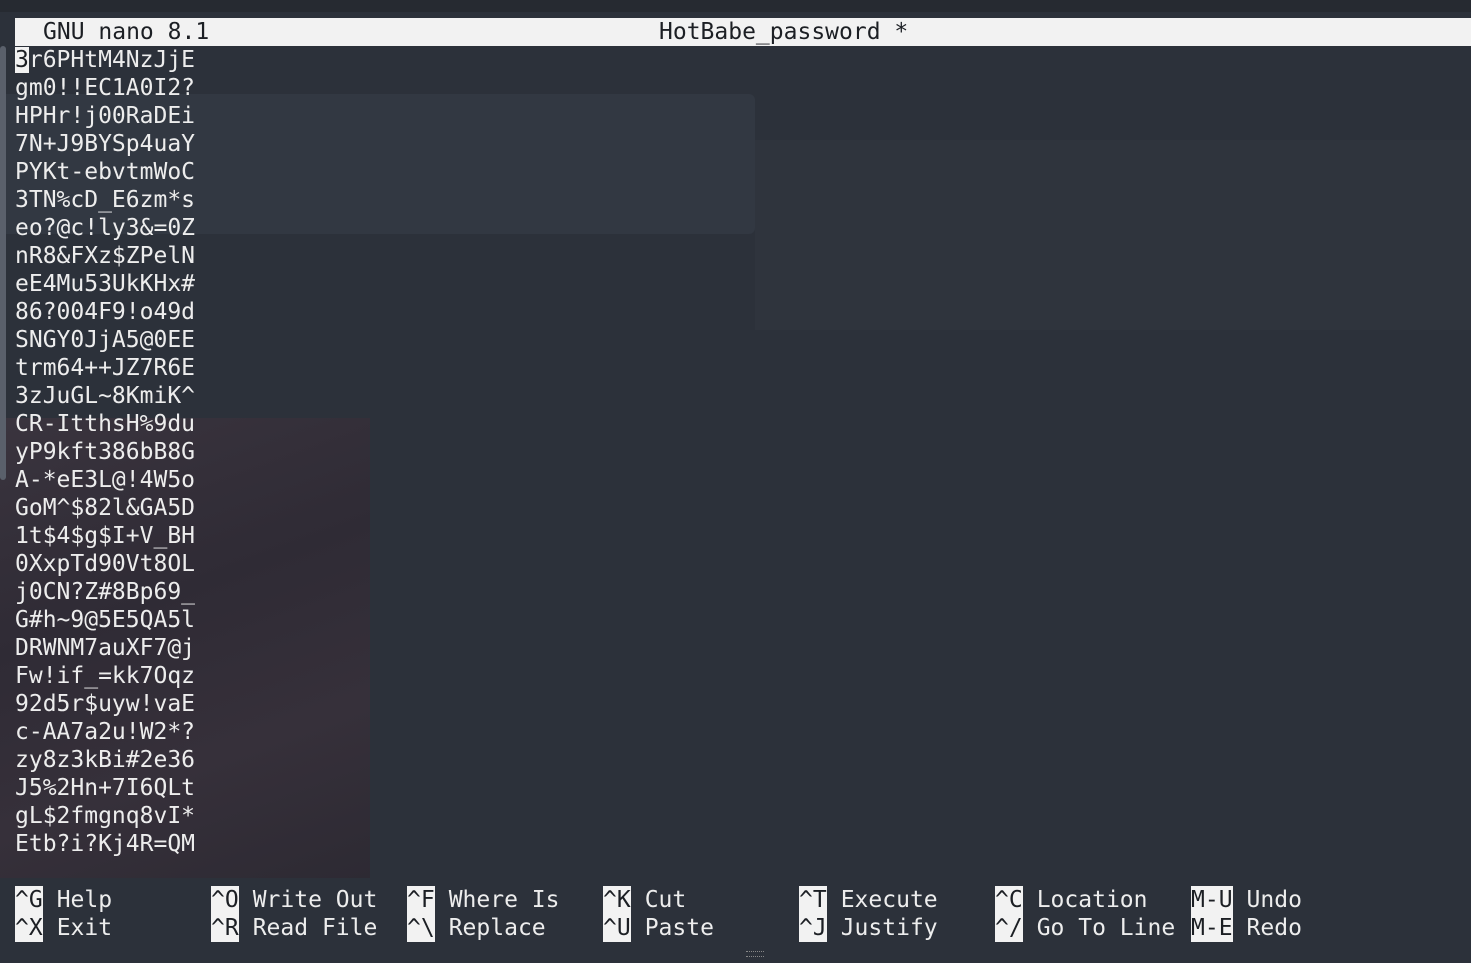  I want to click on shortcut-paste: ^U Paste, so click(658, 928).